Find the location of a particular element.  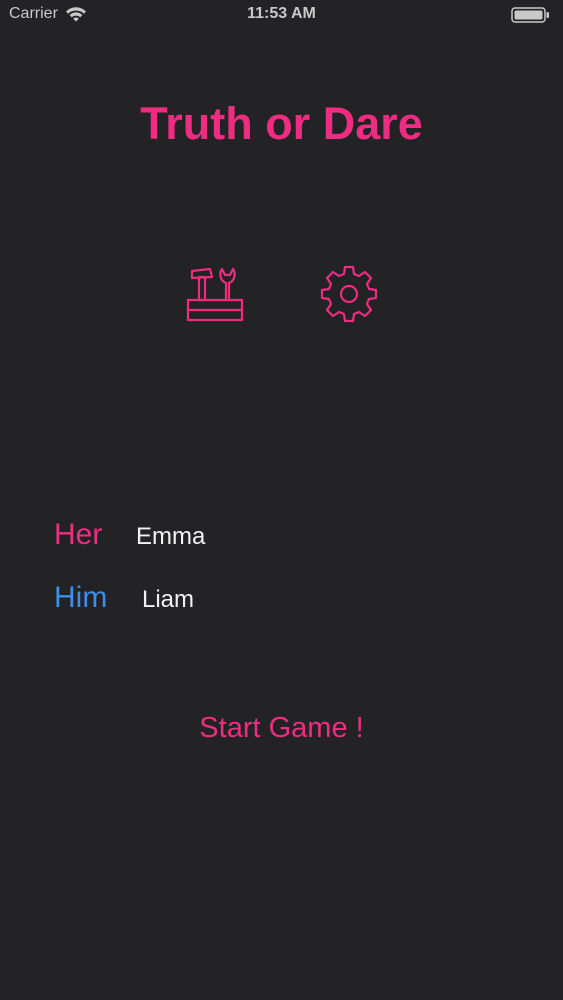

toolbox-button is located at coordinates (215, 294).